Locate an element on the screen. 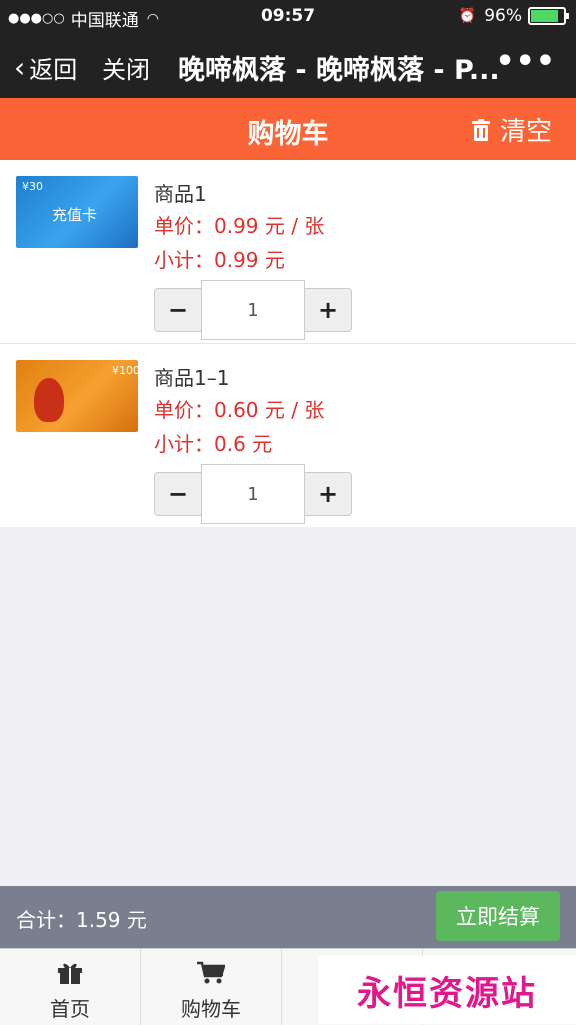  thumb-value: ¥30 is located at coordinates (32, 186).